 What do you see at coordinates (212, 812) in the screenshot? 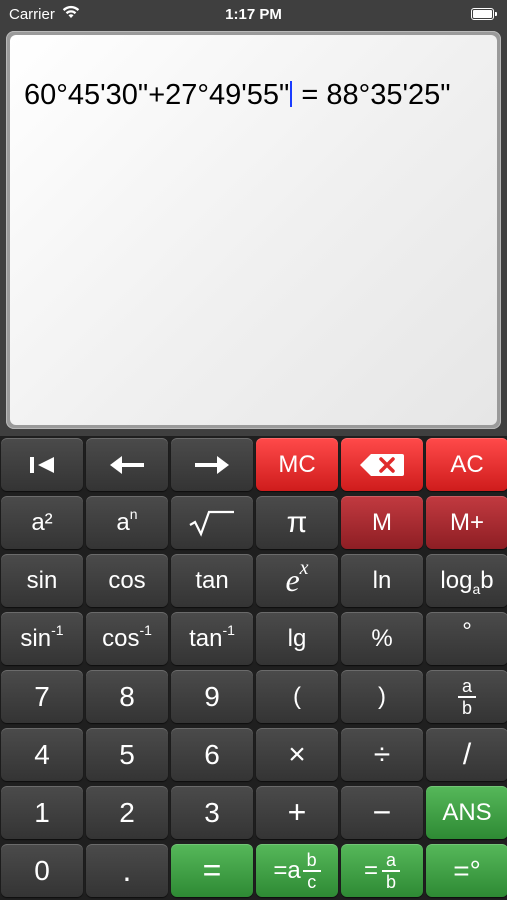
I see `digit-3-button: 3` at bounding box center [212, 812].